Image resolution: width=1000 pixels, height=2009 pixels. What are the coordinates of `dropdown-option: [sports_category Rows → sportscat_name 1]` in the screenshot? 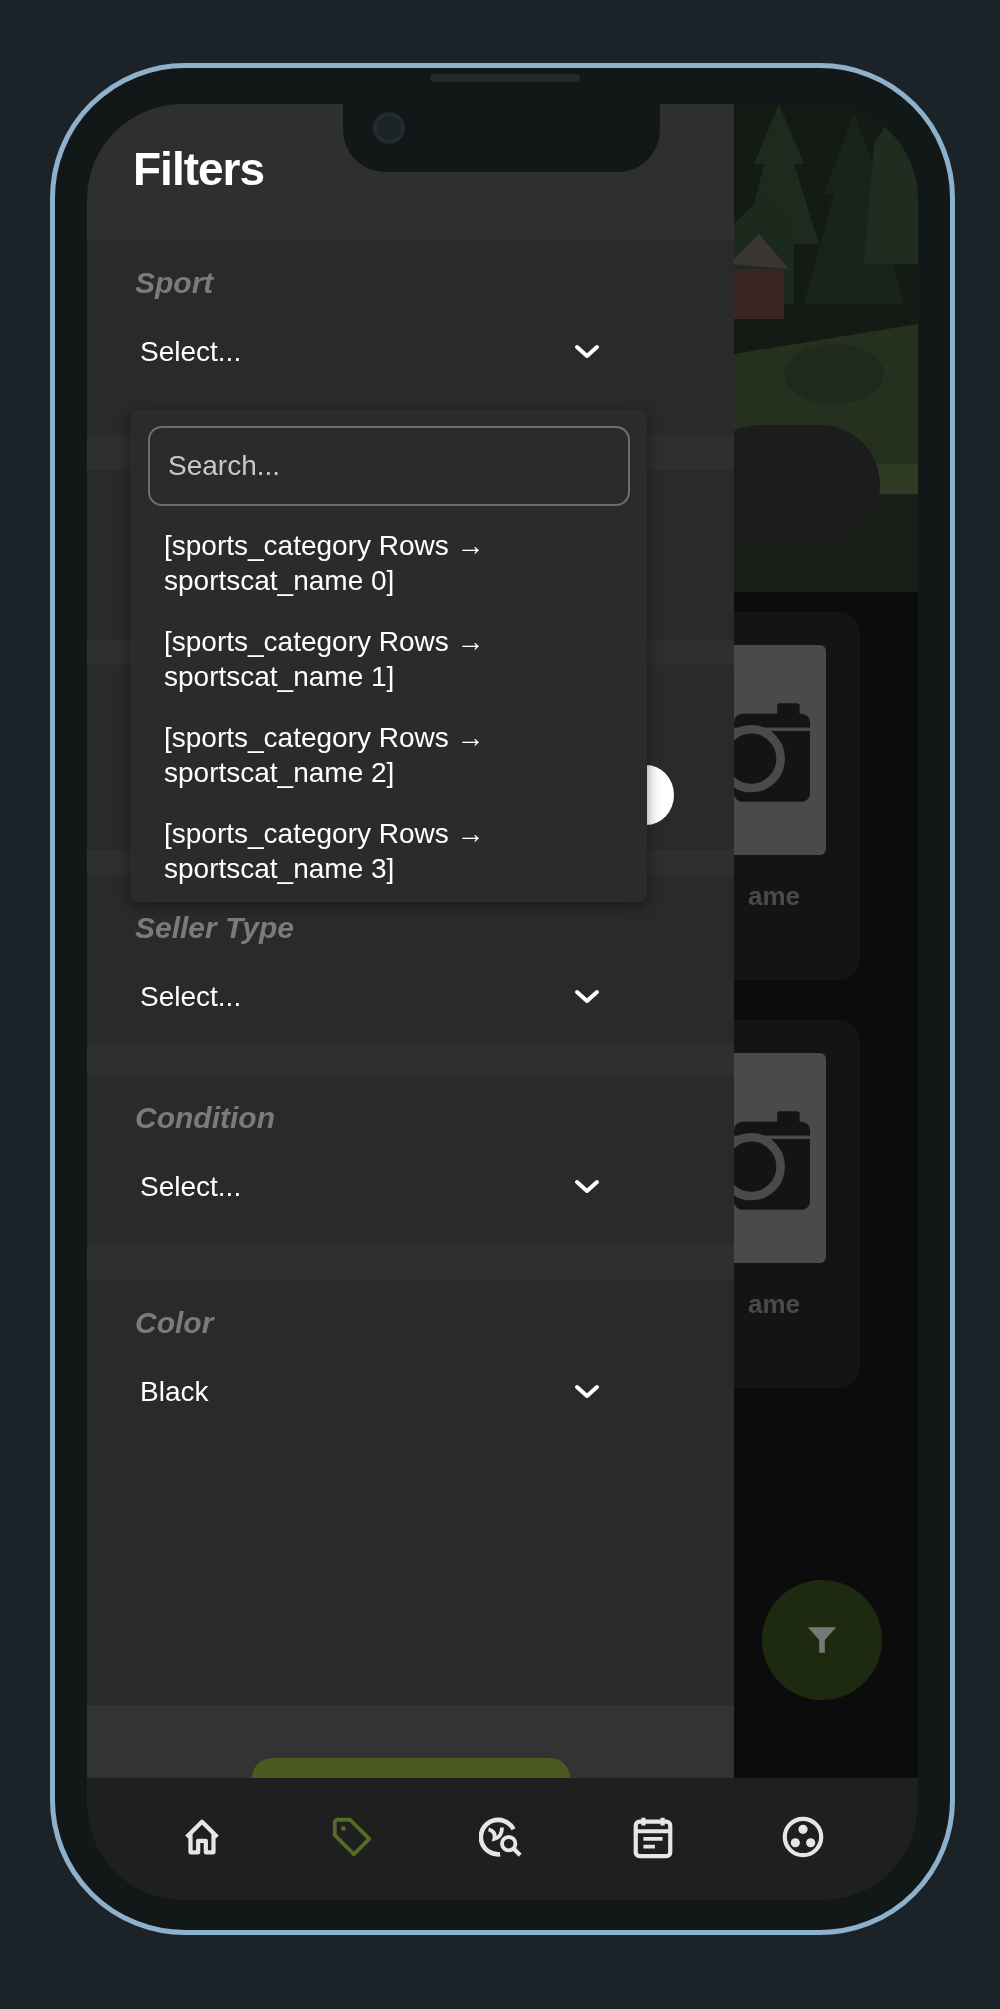 It's located at (388, 659).